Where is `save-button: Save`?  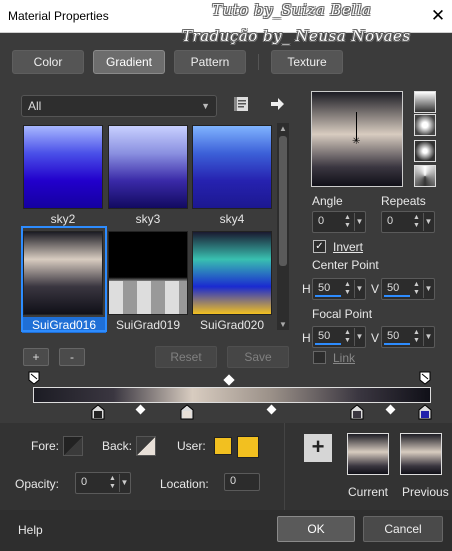 save-button: Save is located at coordinates (258, 357).